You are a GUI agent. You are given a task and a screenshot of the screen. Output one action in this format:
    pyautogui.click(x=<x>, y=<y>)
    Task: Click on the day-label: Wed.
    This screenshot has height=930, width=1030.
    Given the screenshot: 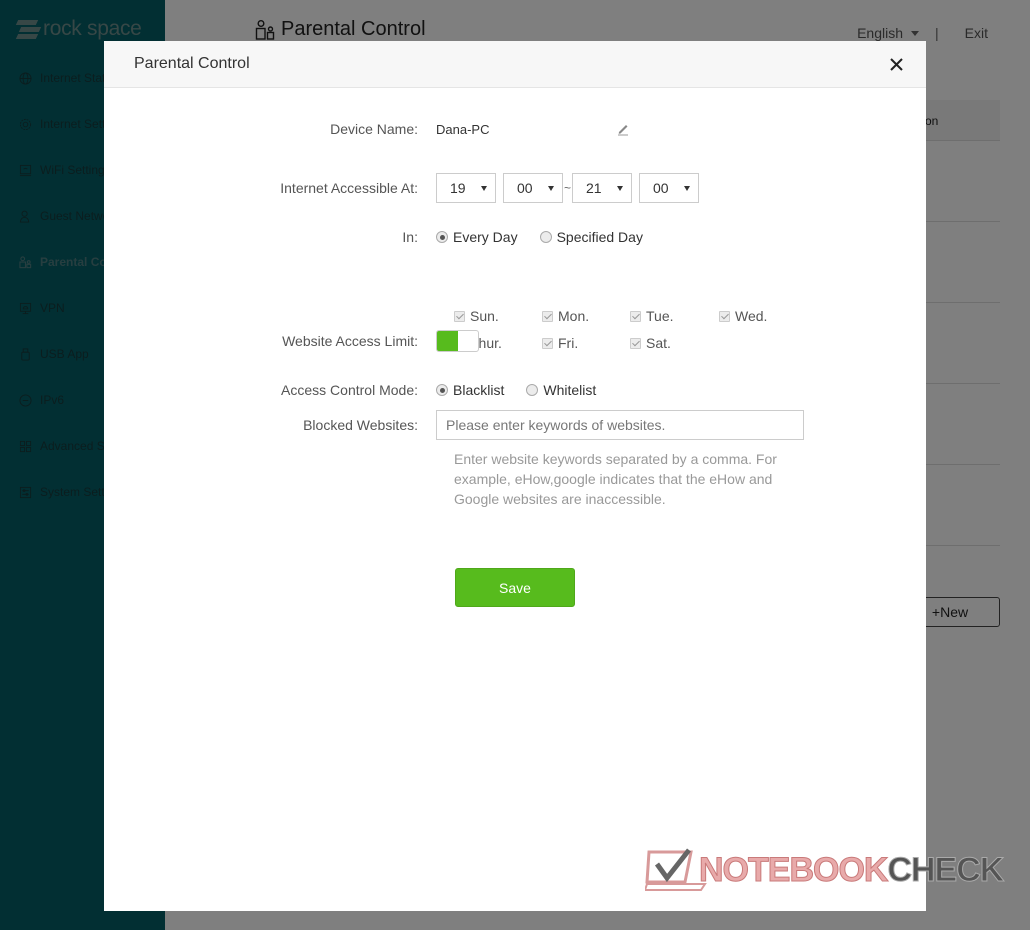 What is the action you would take?
    pyautogui.click(x=751, y=316)
    